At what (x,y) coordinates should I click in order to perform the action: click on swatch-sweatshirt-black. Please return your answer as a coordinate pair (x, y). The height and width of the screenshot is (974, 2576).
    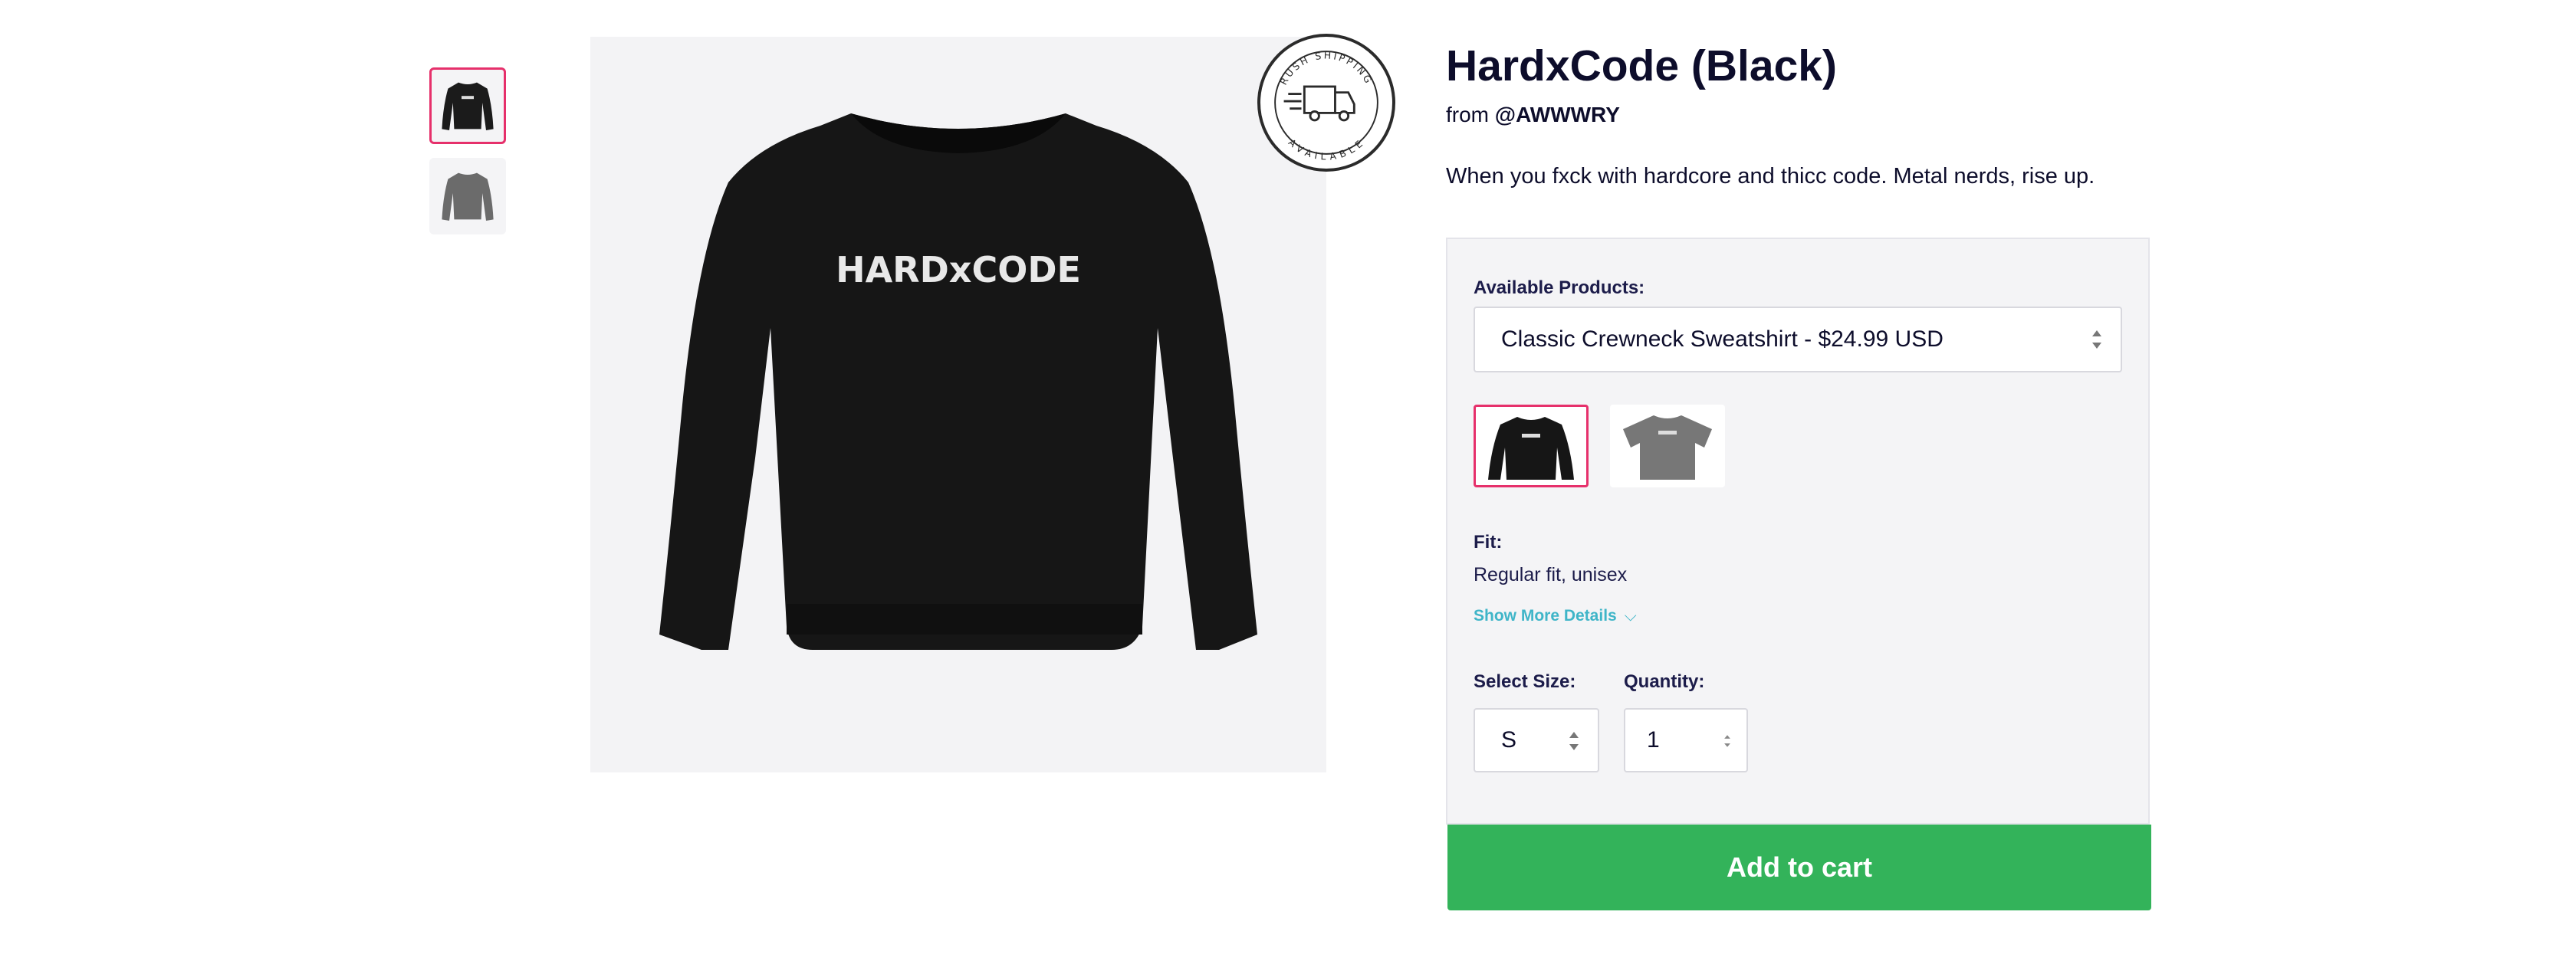
    Looking at the image, I should click on (1532, 446).